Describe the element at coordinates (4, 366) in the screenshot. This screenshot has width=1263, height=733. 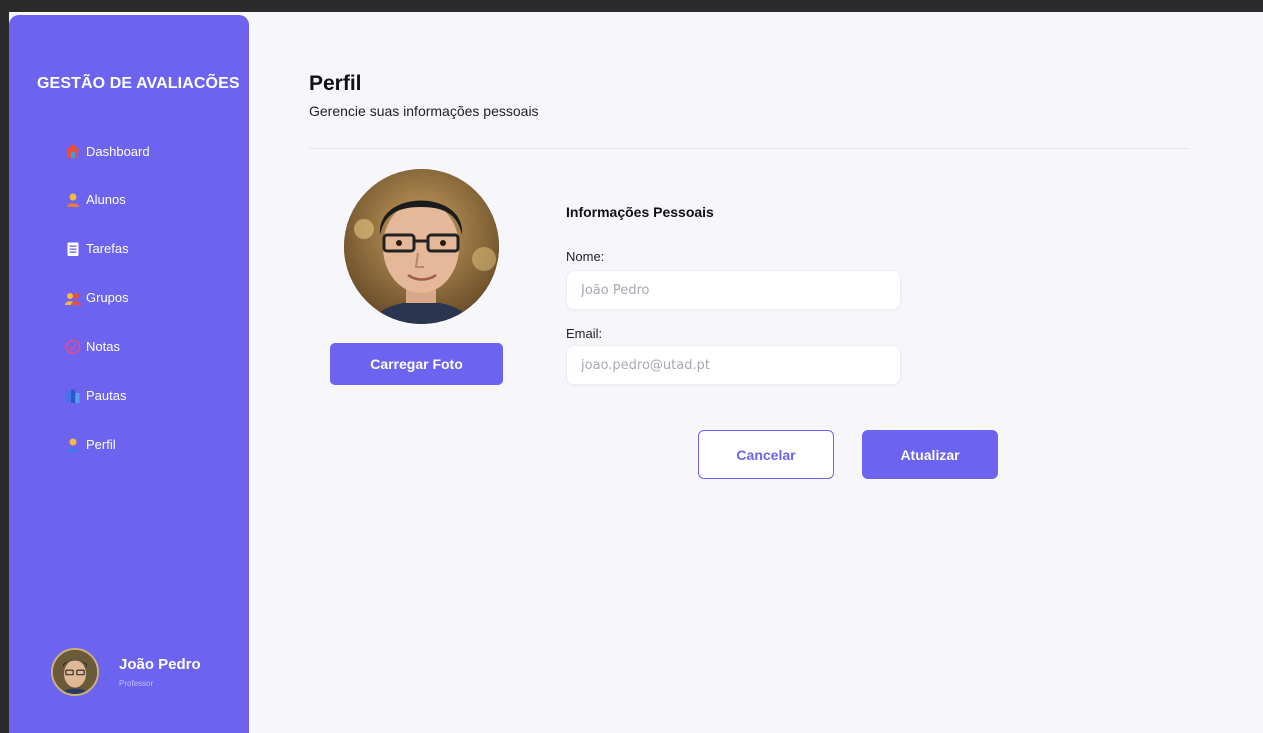
I see `window-frame-left` at that location.